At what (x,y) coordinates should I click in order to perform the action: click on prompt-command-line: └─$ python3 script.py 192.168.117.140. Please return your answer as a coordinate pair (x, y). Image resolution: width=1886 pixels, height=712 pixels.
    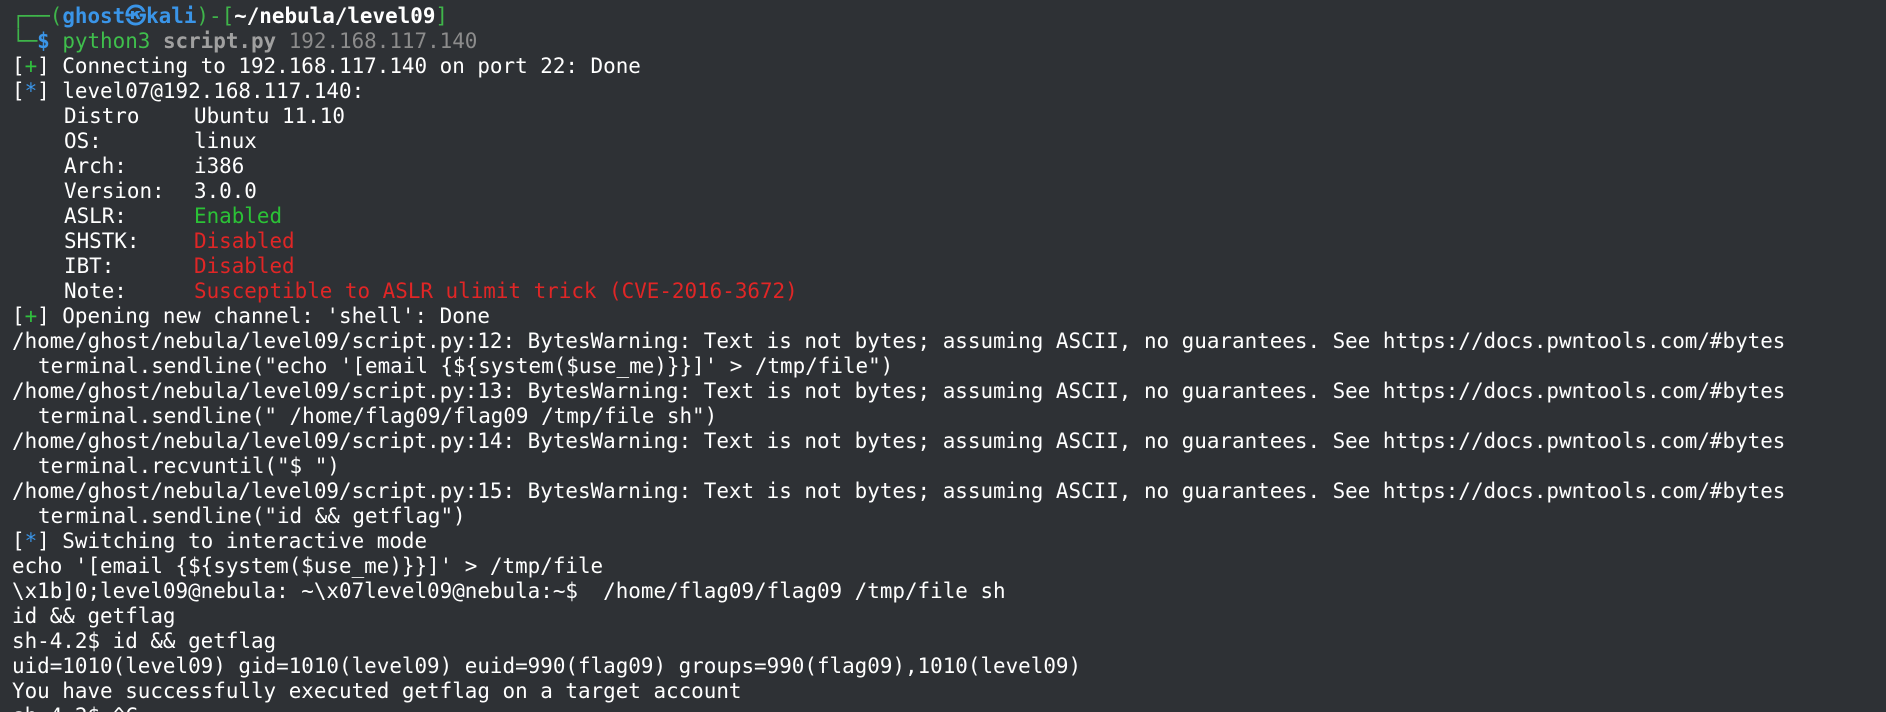
    Looking at the image, I should click on (949, 41).